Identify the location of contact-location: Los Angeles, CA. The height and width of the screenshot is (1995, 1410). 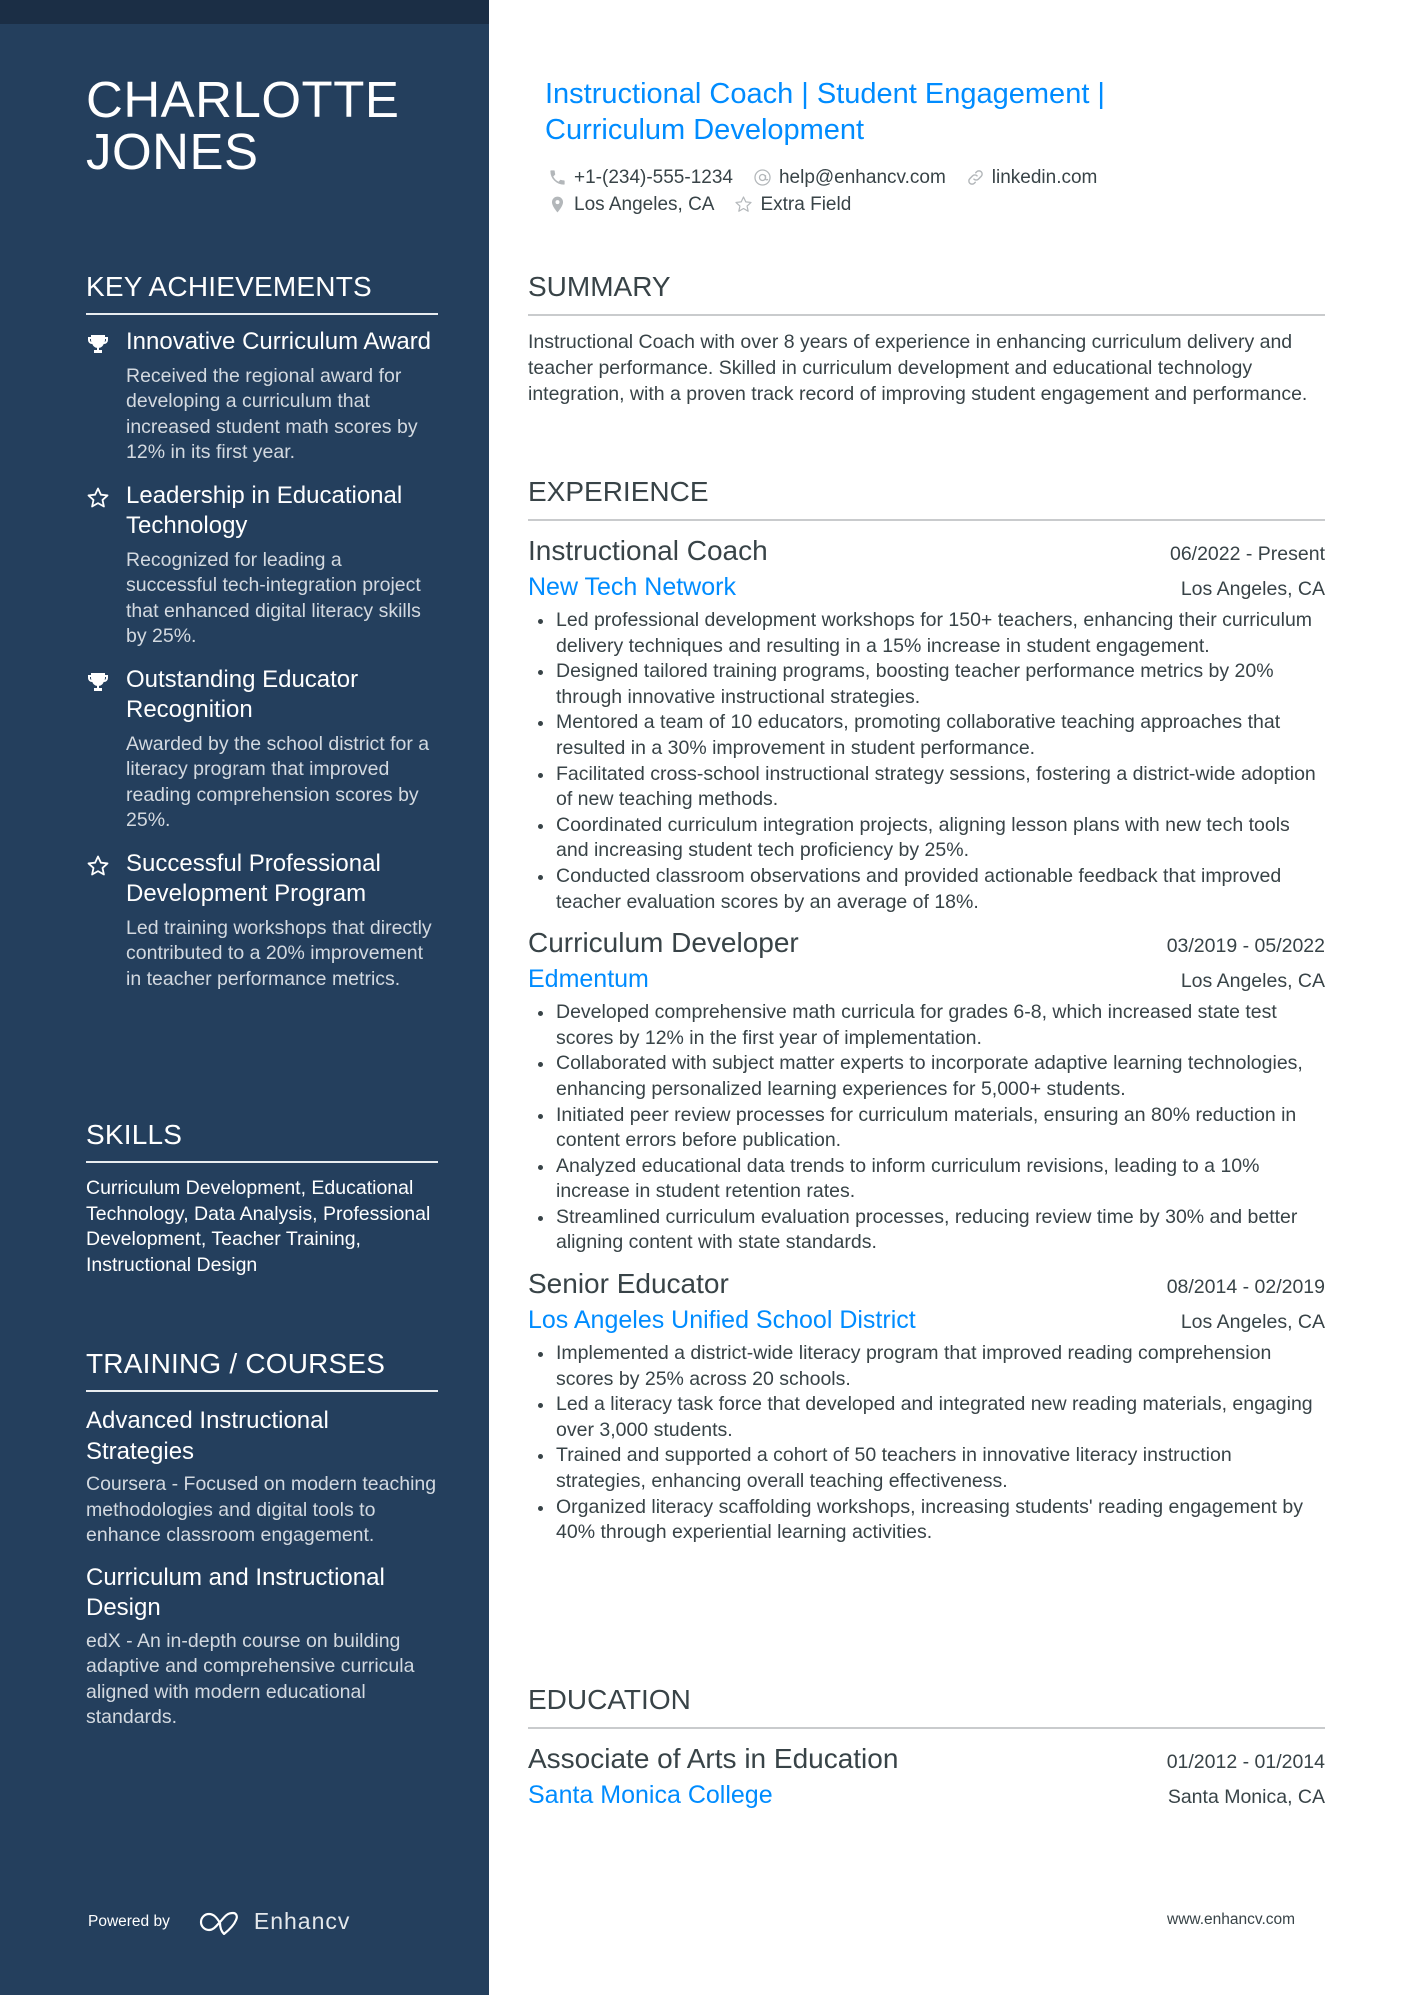
(631, 205).